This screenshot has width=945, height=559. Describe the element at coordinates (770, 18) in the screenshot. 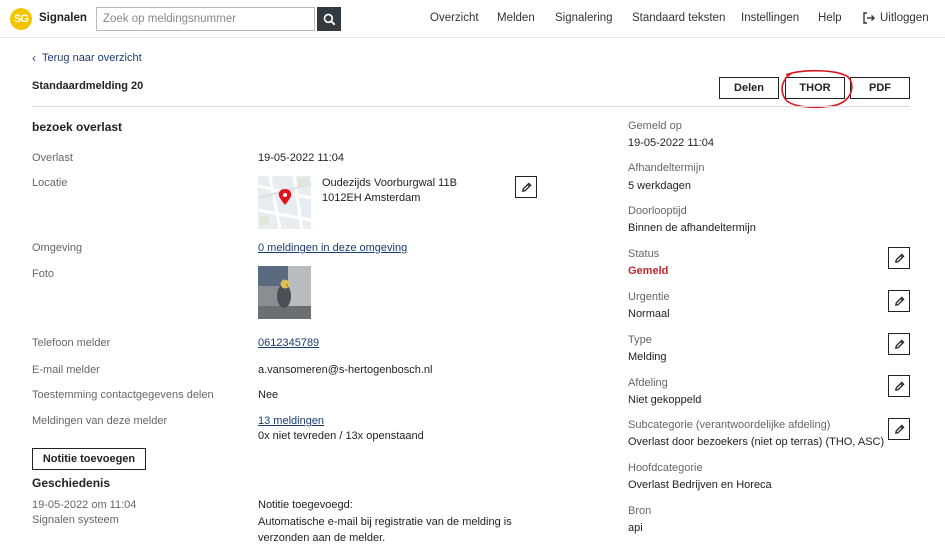

I see `nav-instellingen: Instellingen` at that location.